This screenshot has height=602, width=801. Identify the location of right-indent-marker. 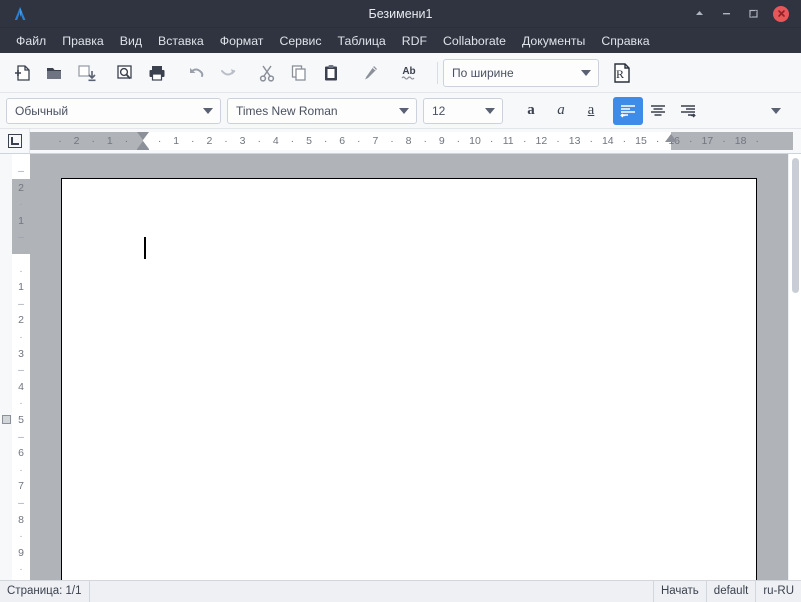
(670, 138).